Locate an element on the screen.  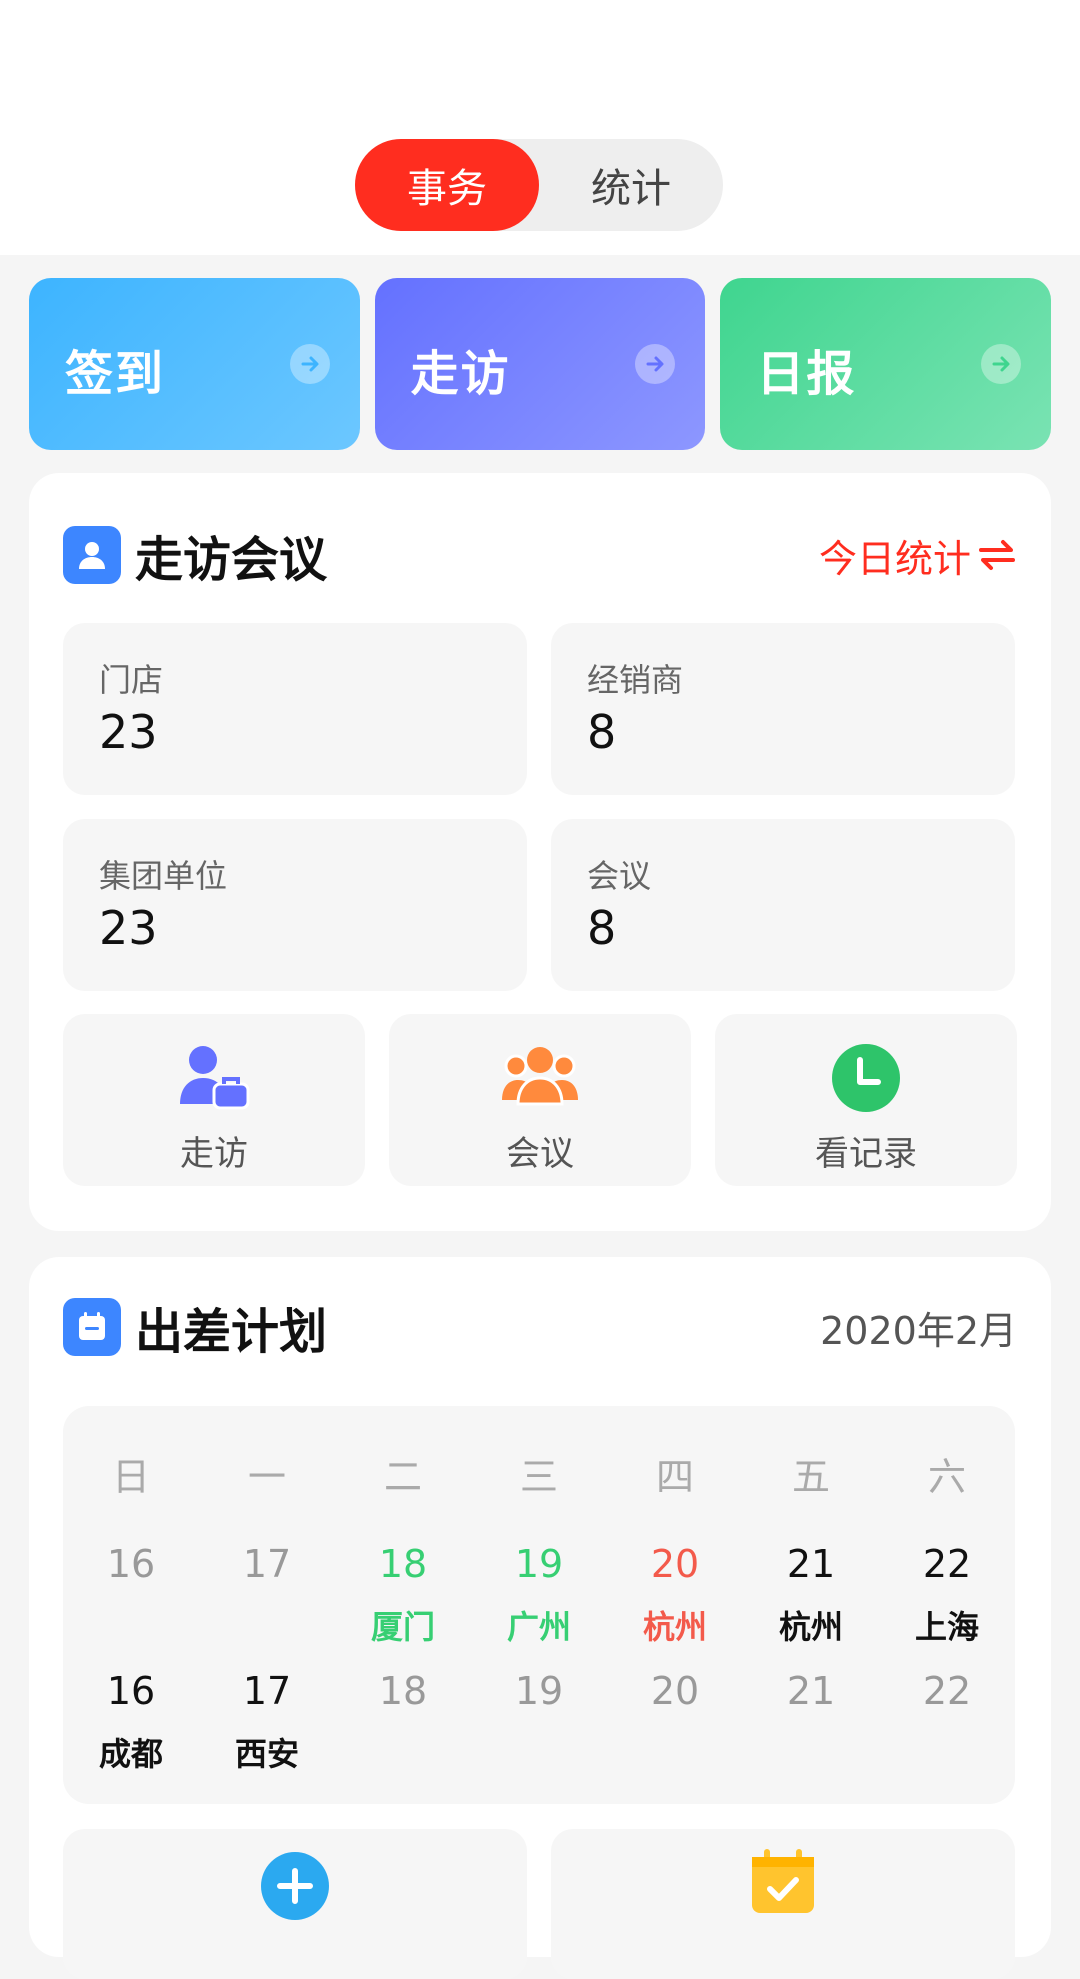
calendar-week-row: 16 17 18 厦门 19 广州 20 杭州 21 杭州 22 上海 is located at coordinates (539, 1594).